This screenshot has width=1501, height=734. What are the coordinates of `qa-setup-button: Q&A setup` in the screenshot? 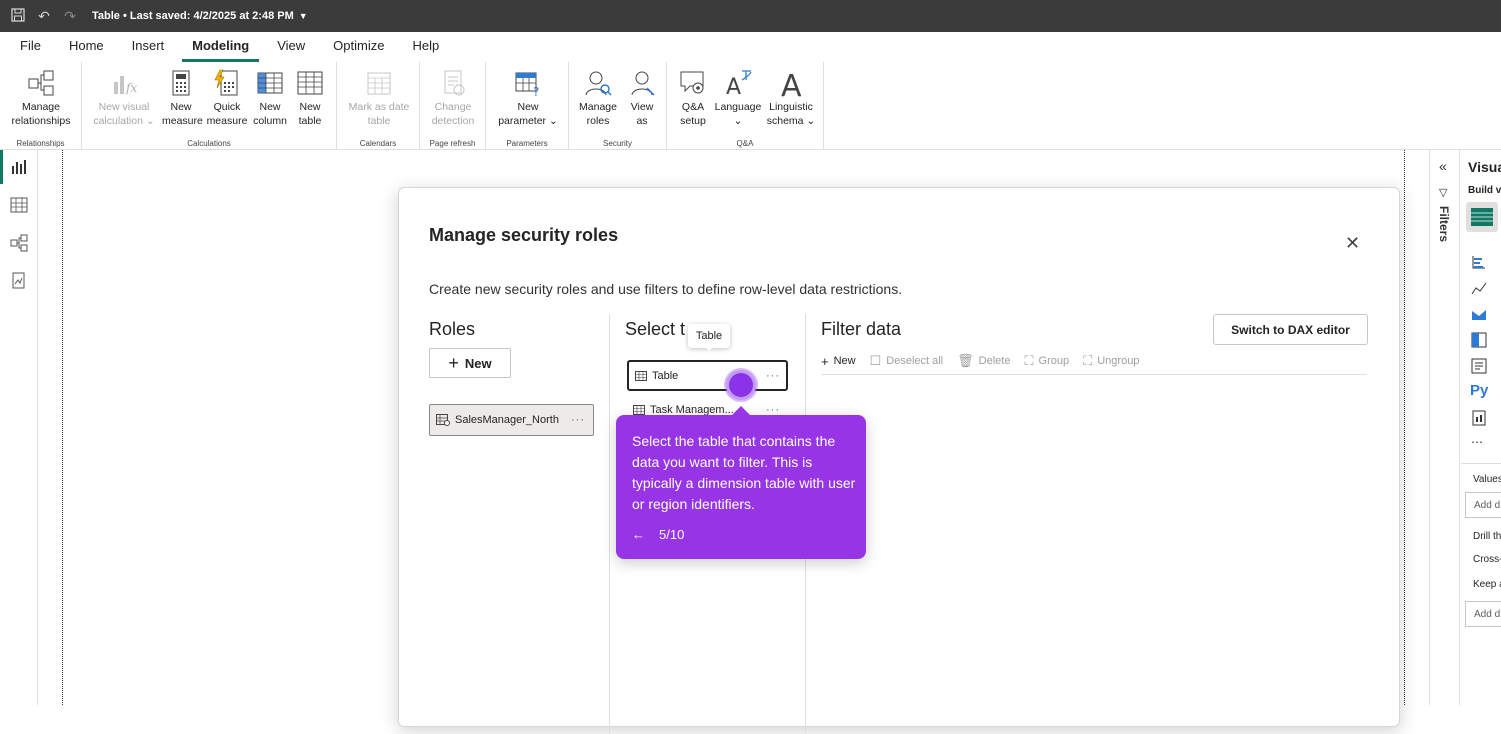 It's located at (693, 98).